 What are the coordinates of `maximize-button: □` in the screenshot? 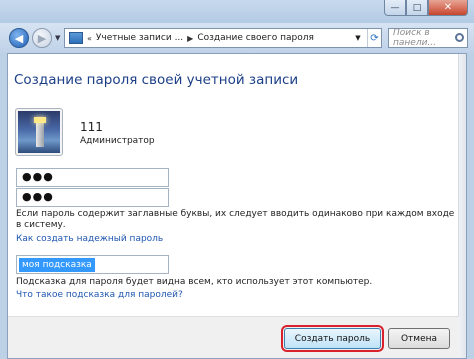 It's located at (417, 8).